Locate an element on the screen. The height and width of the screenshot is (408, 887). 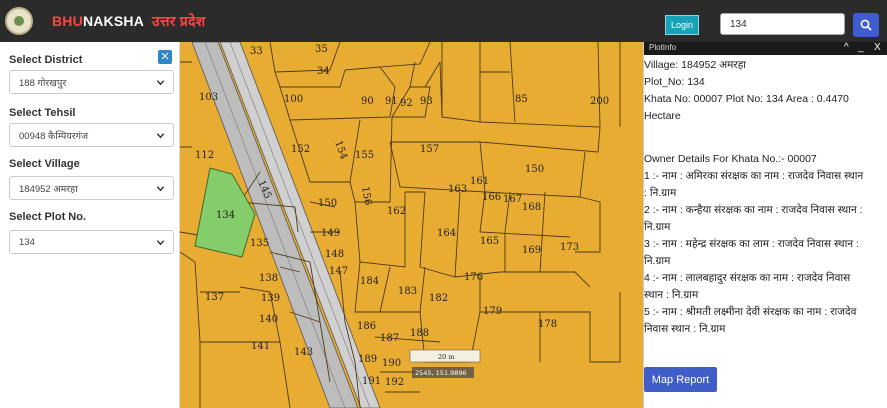
login-button: Login is located at coordinates (682, 25).